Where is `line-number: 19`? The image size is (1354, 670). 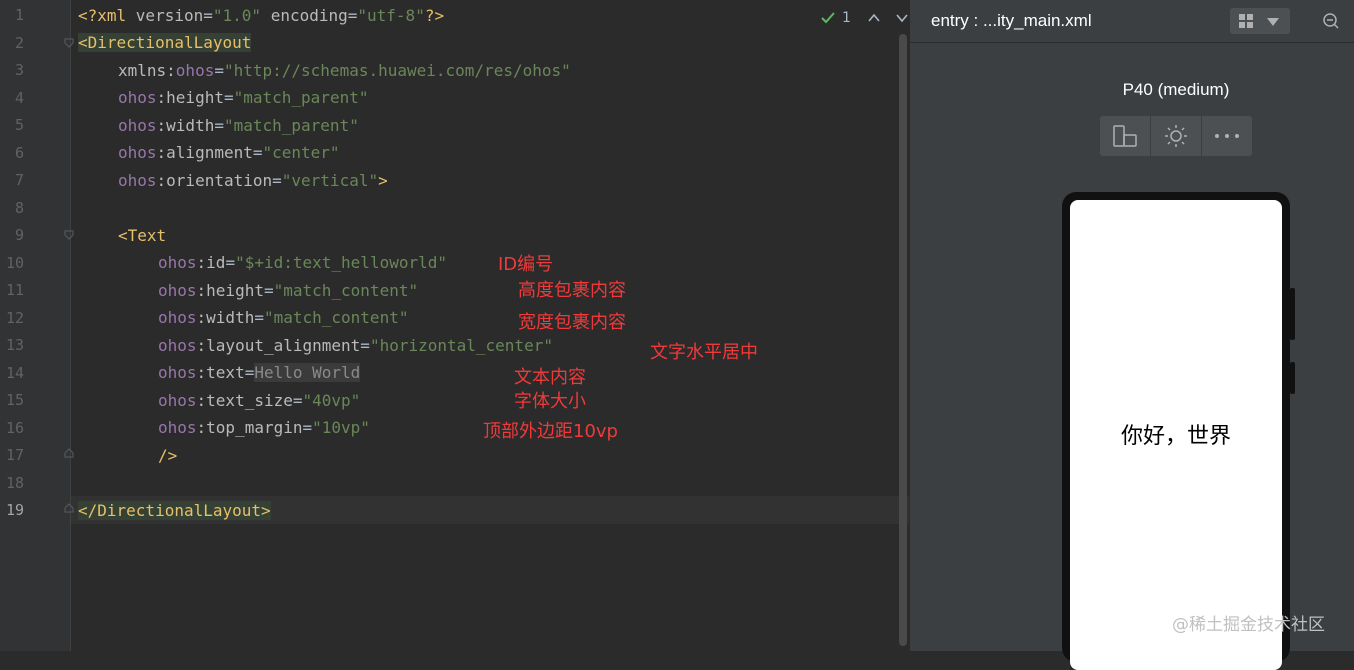 line-number: 19 is located at coordinates (14, 510).